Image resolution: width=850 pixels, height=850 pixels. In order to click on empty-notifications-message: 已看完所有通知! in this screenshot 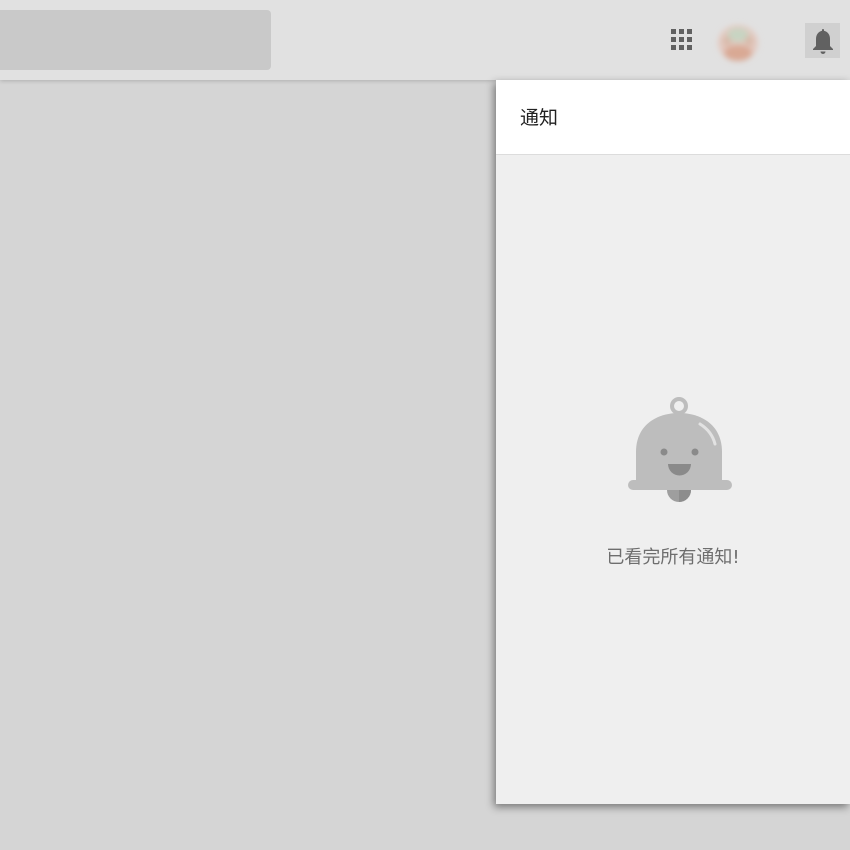, I will do `click(673, 557)`.